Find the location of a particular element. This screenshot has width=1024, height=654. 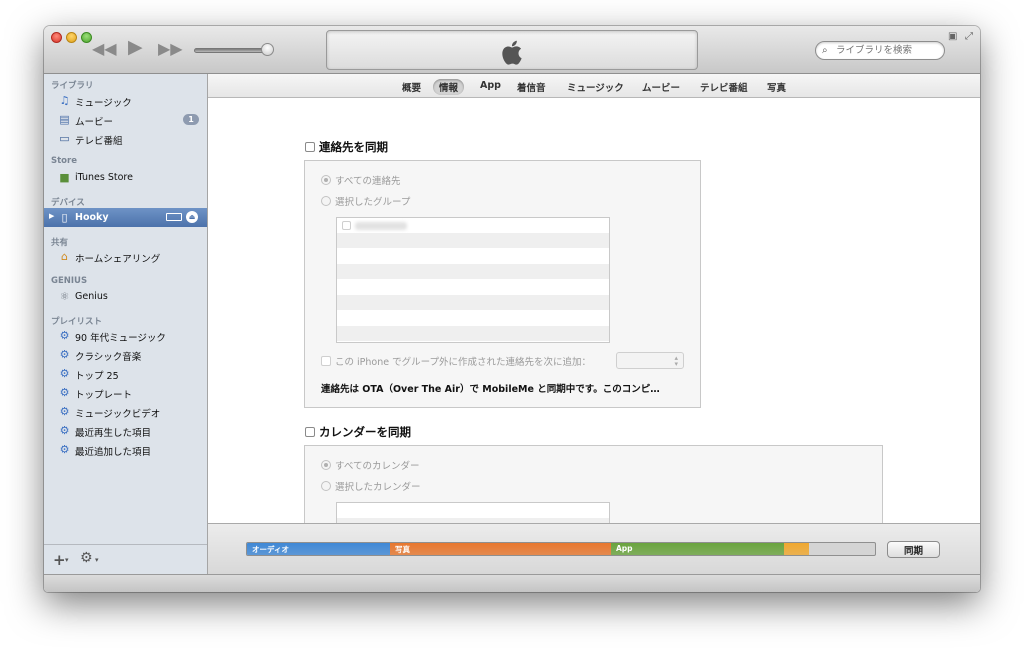

sidebar-item-playlist-recently-played: ⚙ 最近再生した項目 is located at coordinates (125, 430).